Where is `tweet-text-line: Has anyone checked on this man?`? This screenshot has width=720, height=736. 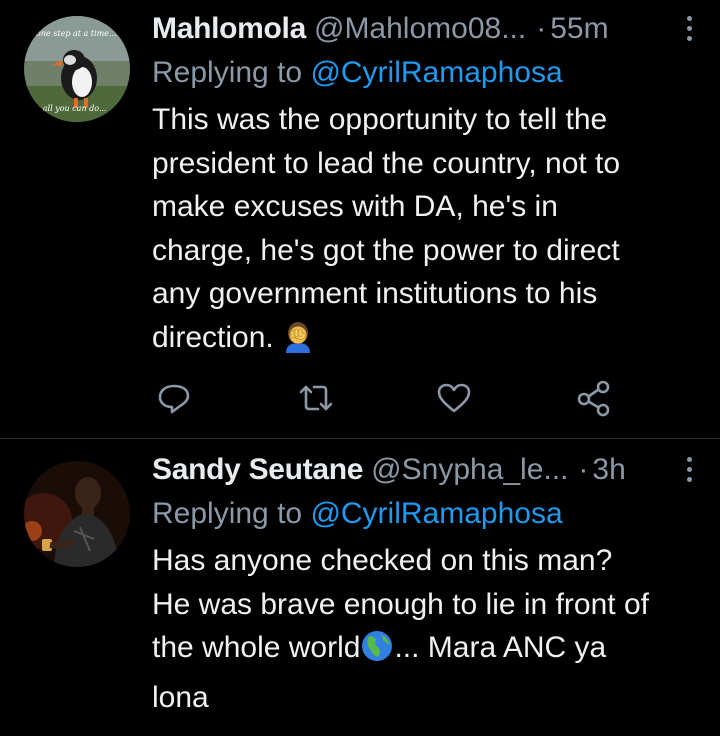
tweet-text-line: Has anyone checked on this man? is located at coordinates (382, 560).